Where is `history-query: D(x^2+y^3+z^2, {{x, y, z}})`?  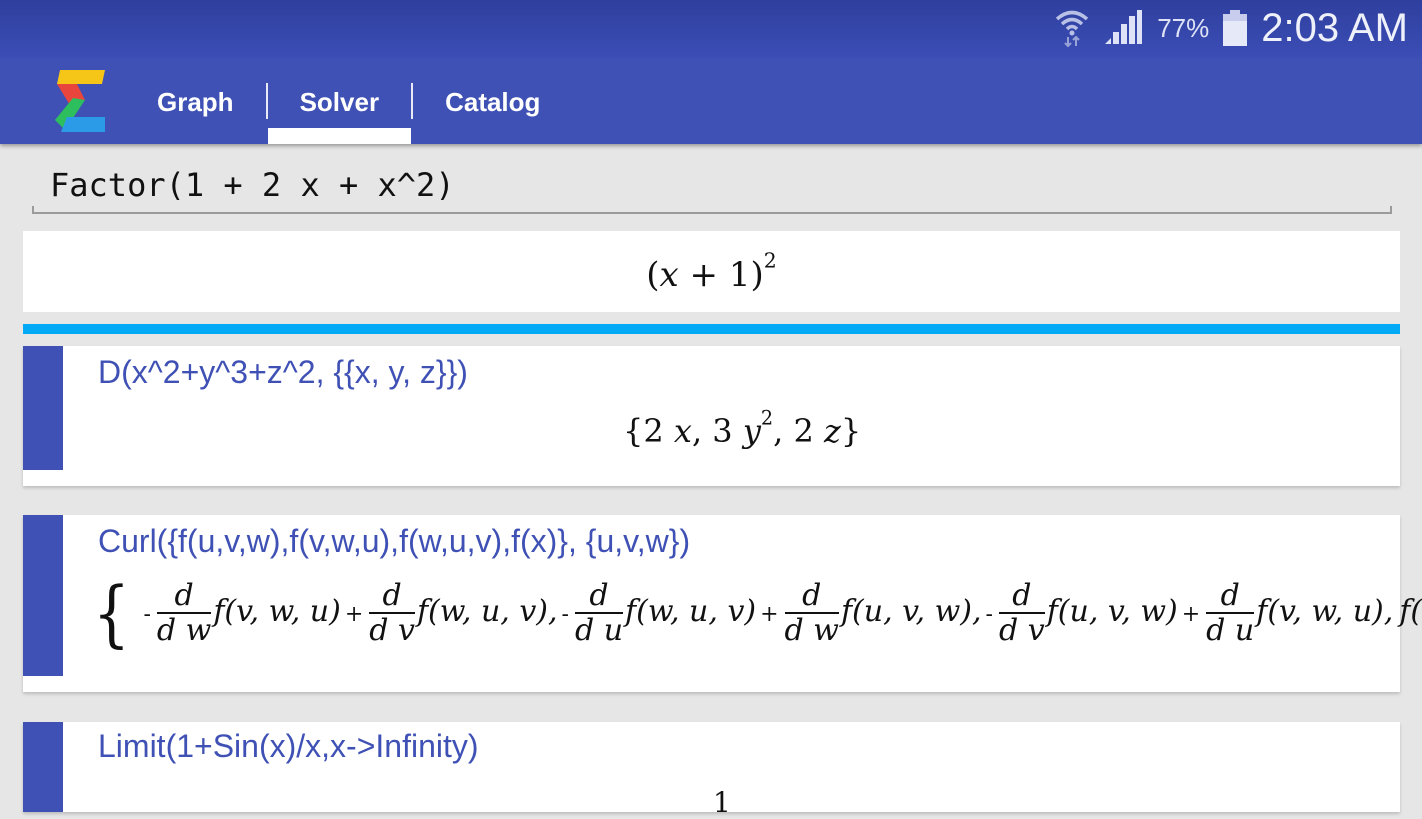 history-query: D(x^2+y^3+z^2, {{x, y, z}}) is located at coordinates (283, 372).